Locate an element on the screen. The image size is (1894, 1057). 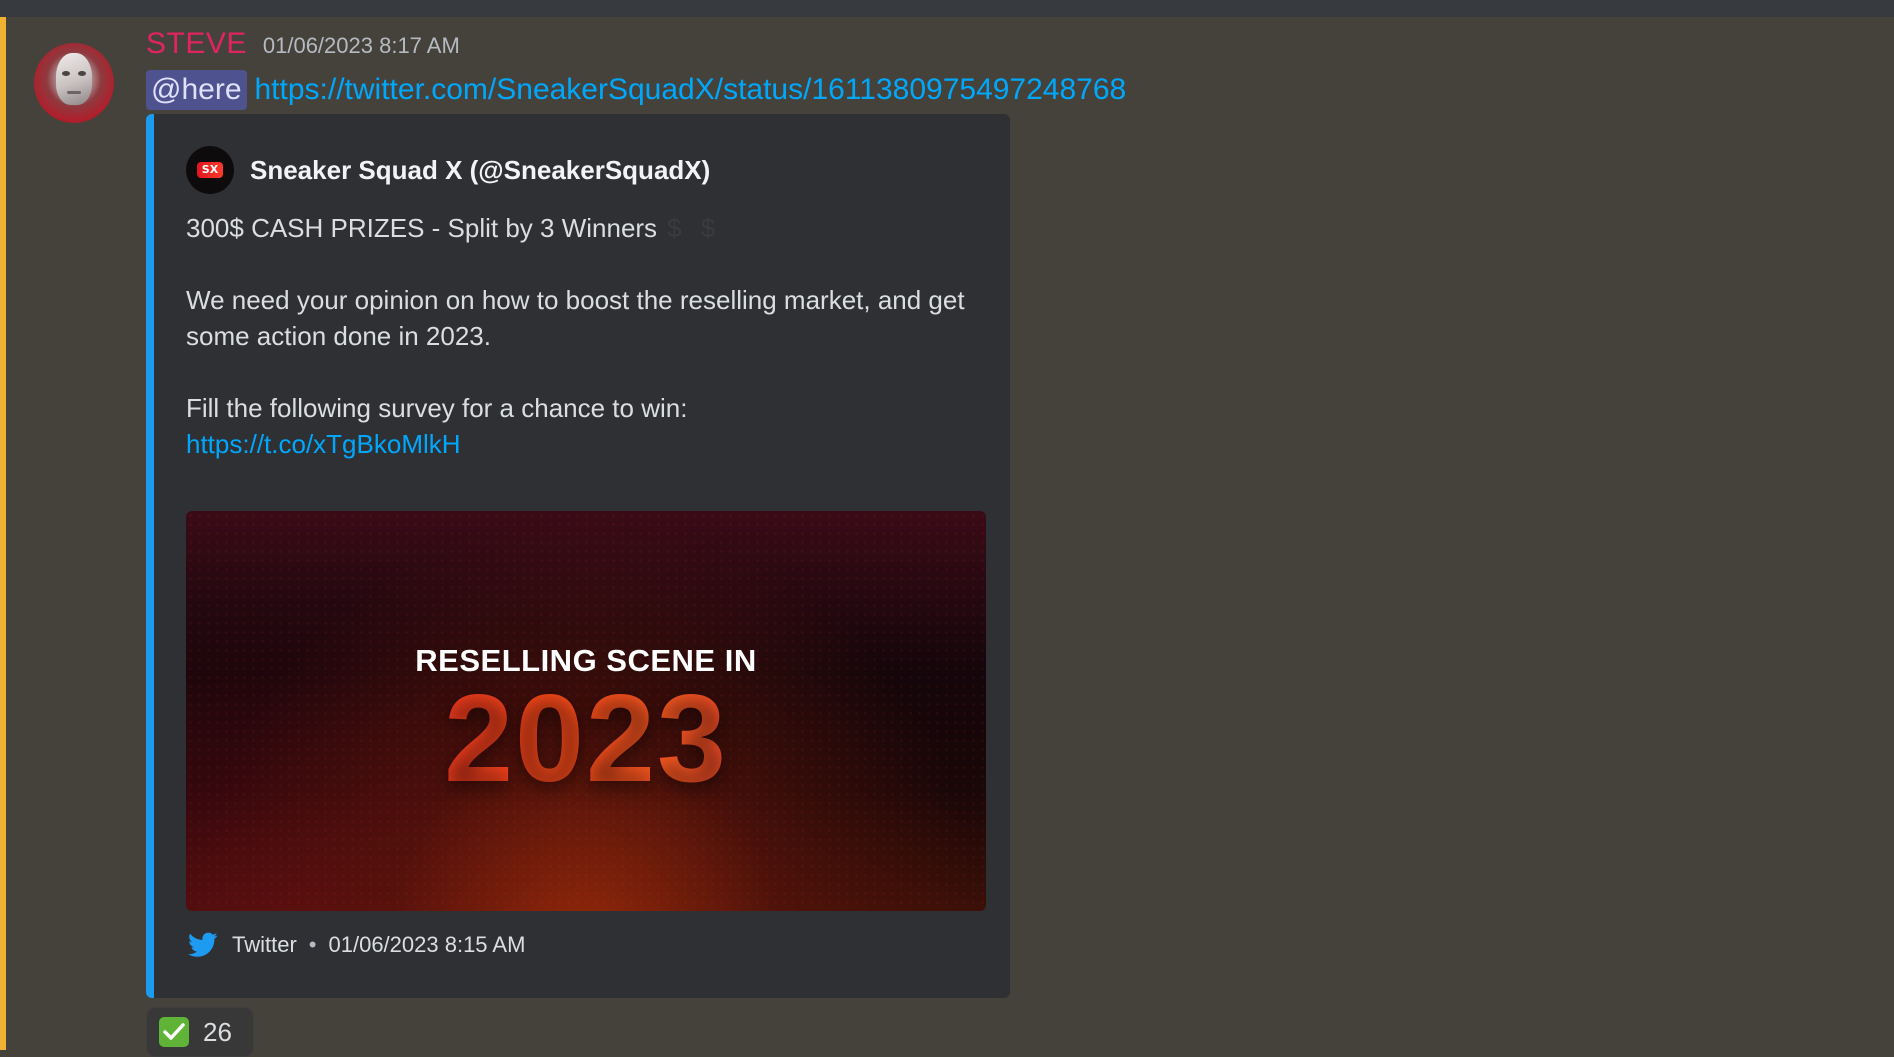
message-timestamp: 01/06/2023 8:17 AM is located at coordinates (361, 45).